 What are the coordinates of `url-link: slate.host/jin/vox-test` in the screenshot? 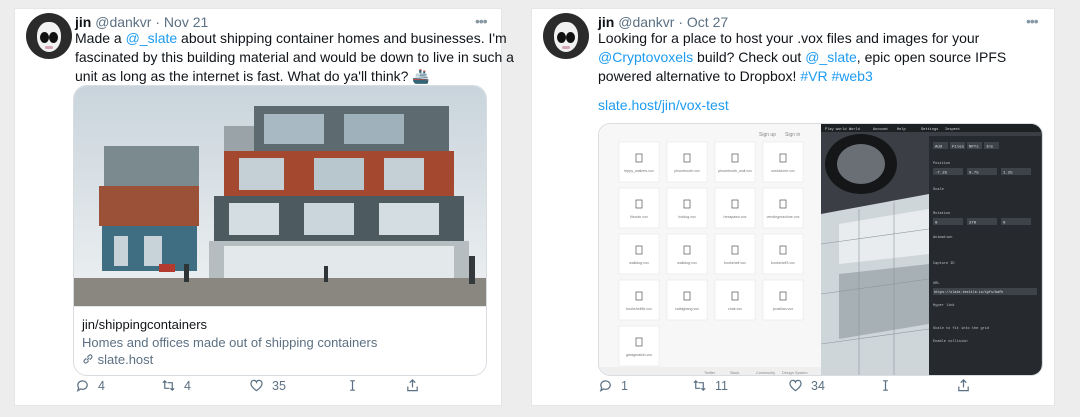 It's located at (663, 105).